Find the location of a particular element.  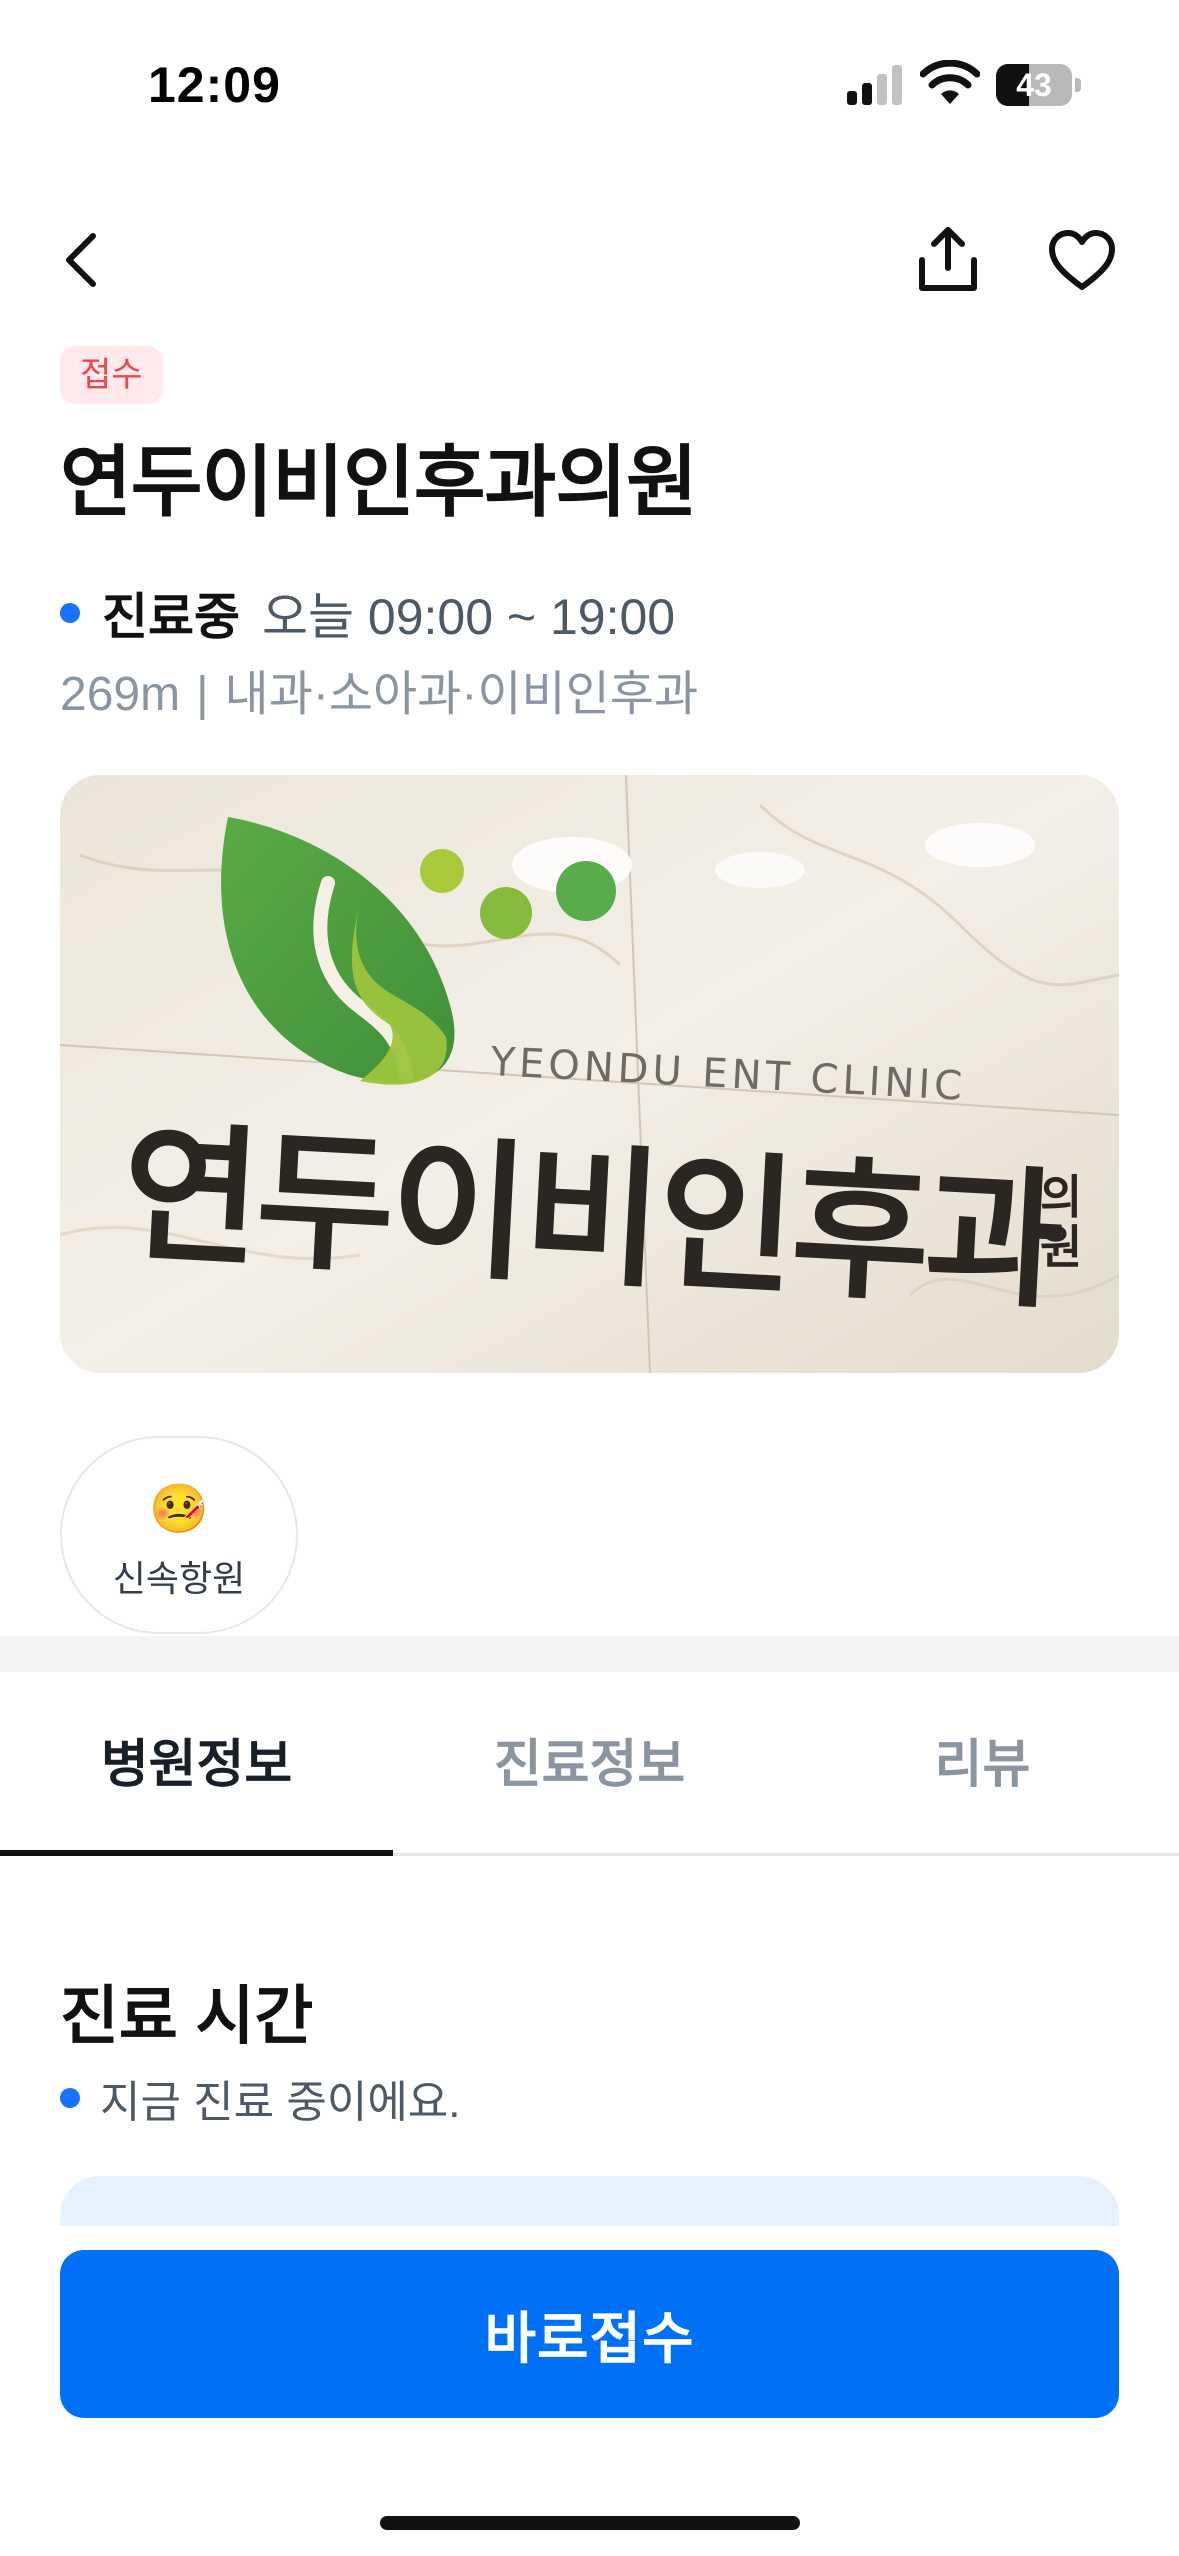

home-indicator is located at coordinates (590, 2523).